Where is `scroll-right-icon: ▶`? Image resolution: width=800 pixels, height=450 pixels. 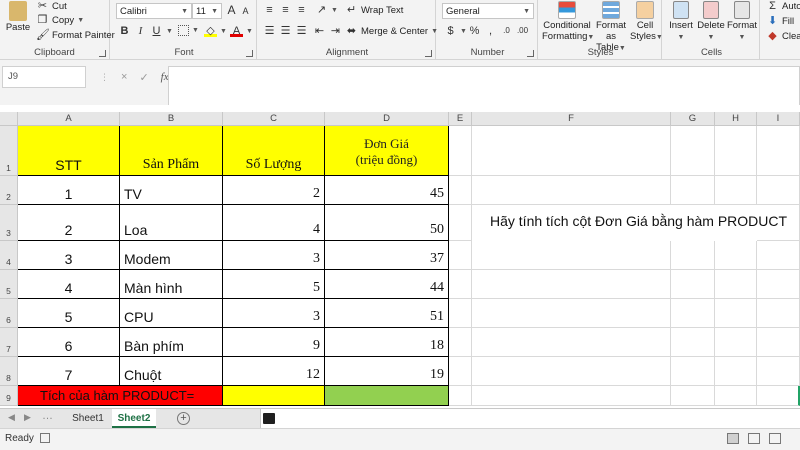 scroll-right-icon: ▶ is located at coordinates (27, 417).